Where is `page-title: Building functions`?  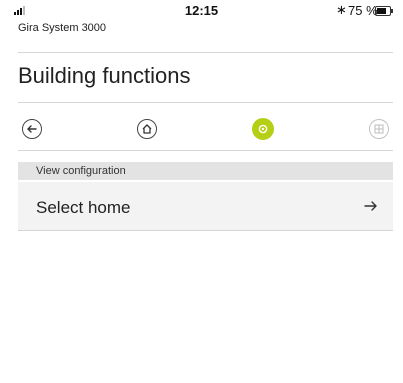
page-title: Building functions is located at coordinates (104, 75).